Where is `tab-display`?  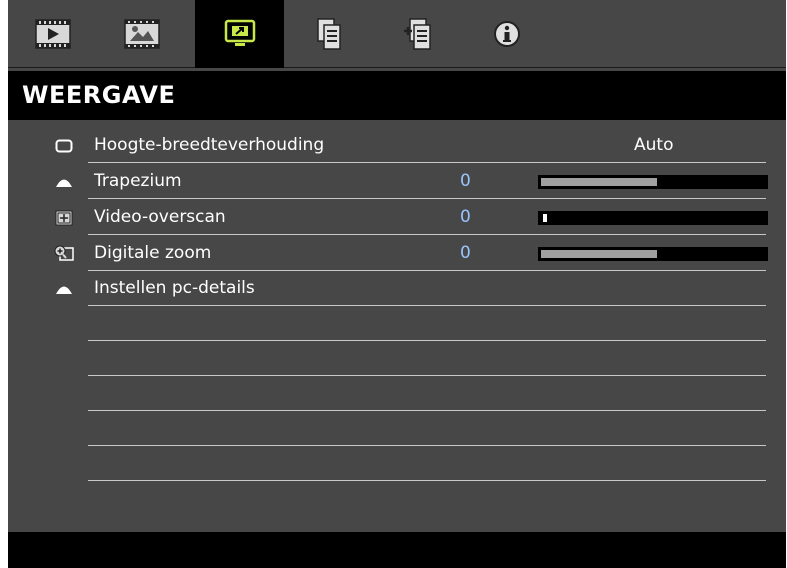
tab-display is located at coordinates (239, 34).